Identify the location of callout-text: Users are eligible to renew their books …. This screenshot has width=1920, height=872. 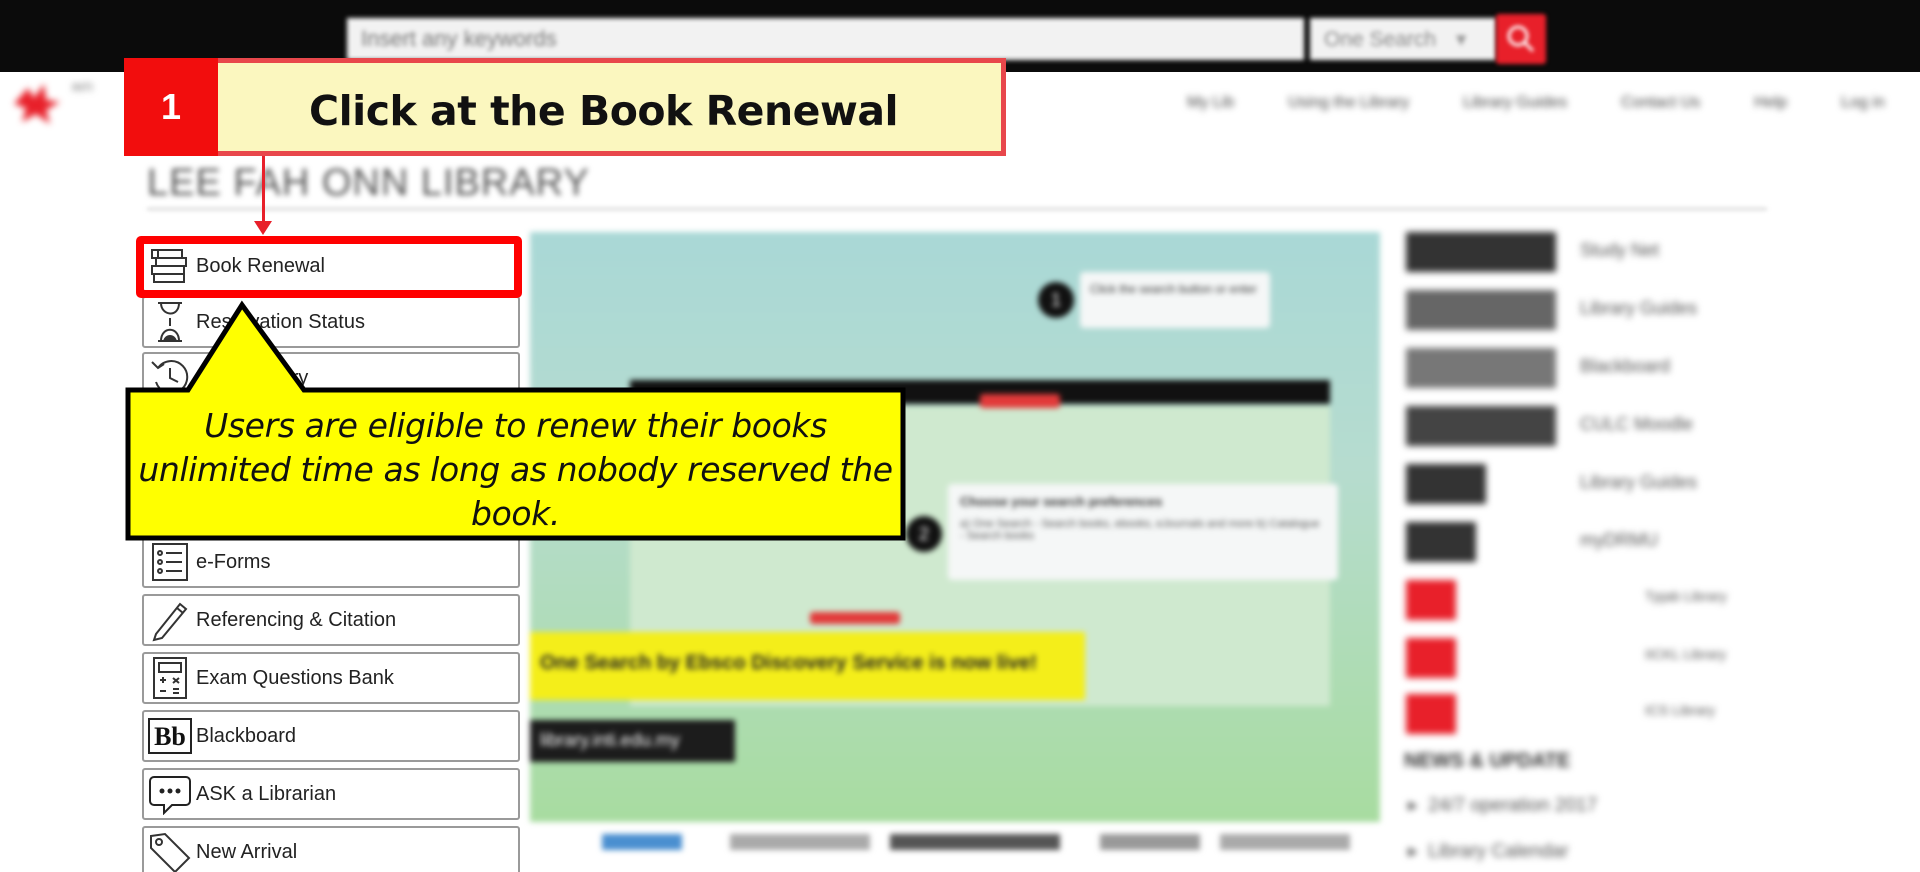
(515, 469).